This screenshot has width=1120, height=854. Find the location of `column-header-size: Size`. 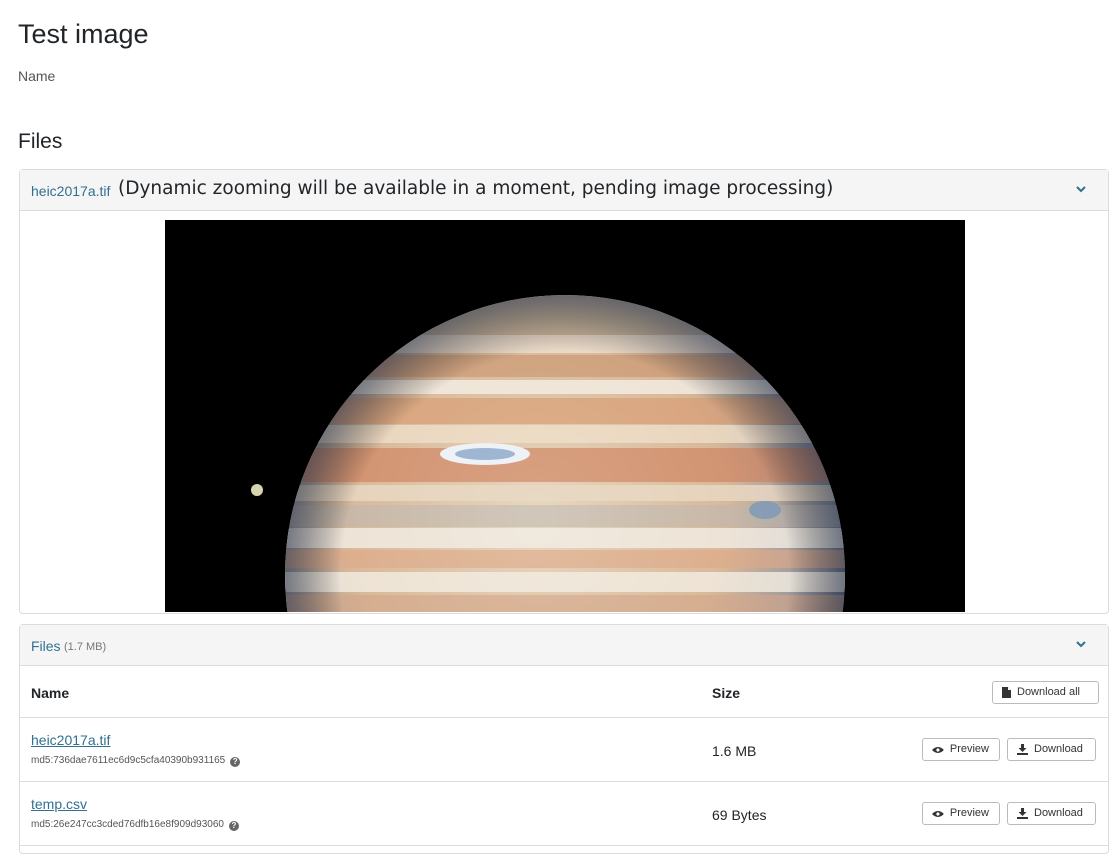

column-header-size: Size is located at coordinates (726, 693).